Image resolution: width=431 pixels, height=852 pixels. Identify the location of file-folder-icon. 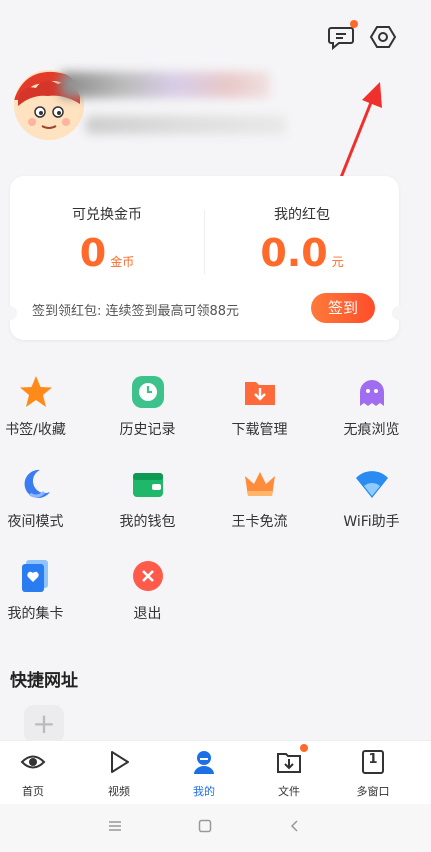
(292, 759).